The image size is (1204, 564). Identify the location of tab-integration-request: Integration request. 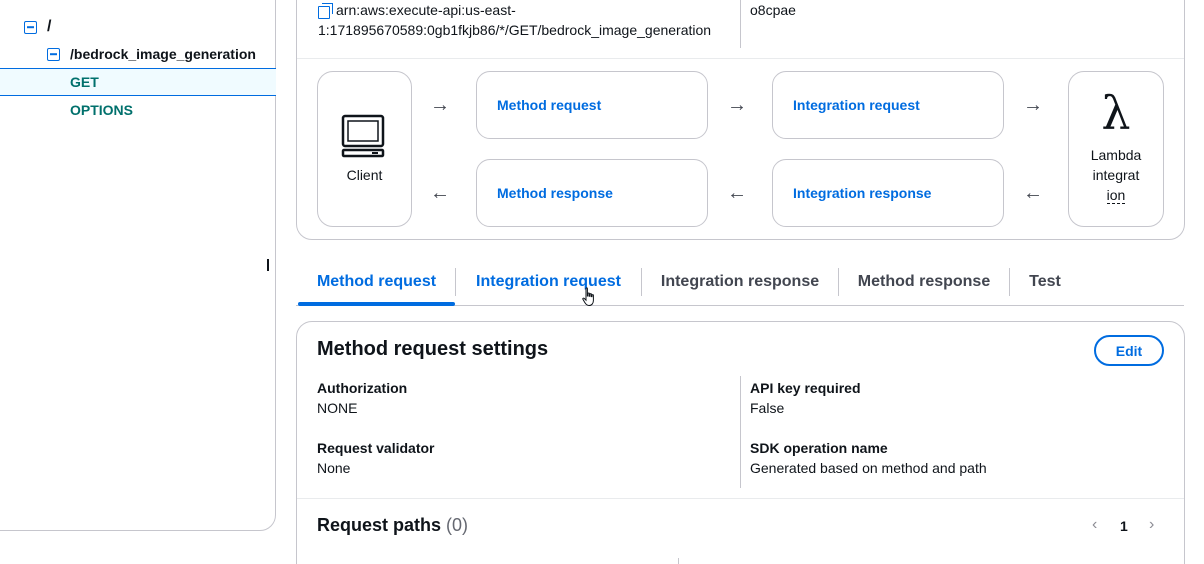
(548, 282).